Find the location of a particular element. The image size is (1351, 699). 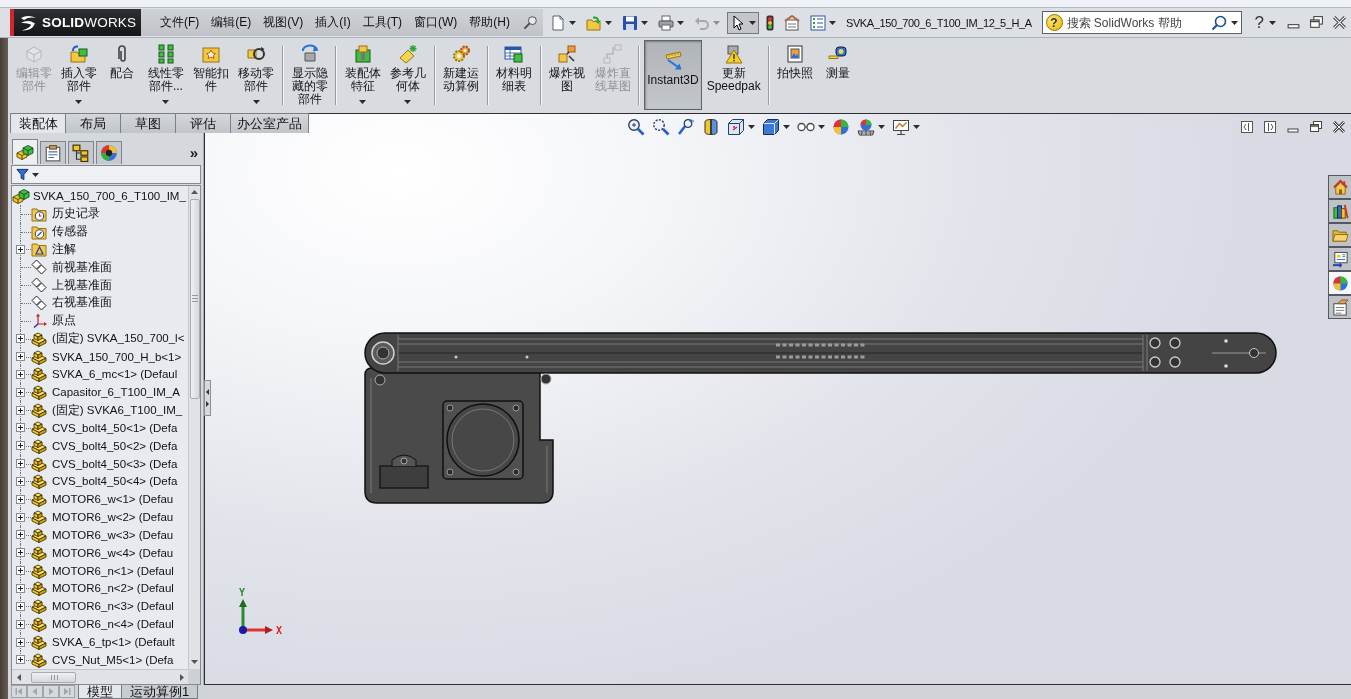

tree-item: SVKA_150_700_H_b<1> is located at coordinates (107, 356).